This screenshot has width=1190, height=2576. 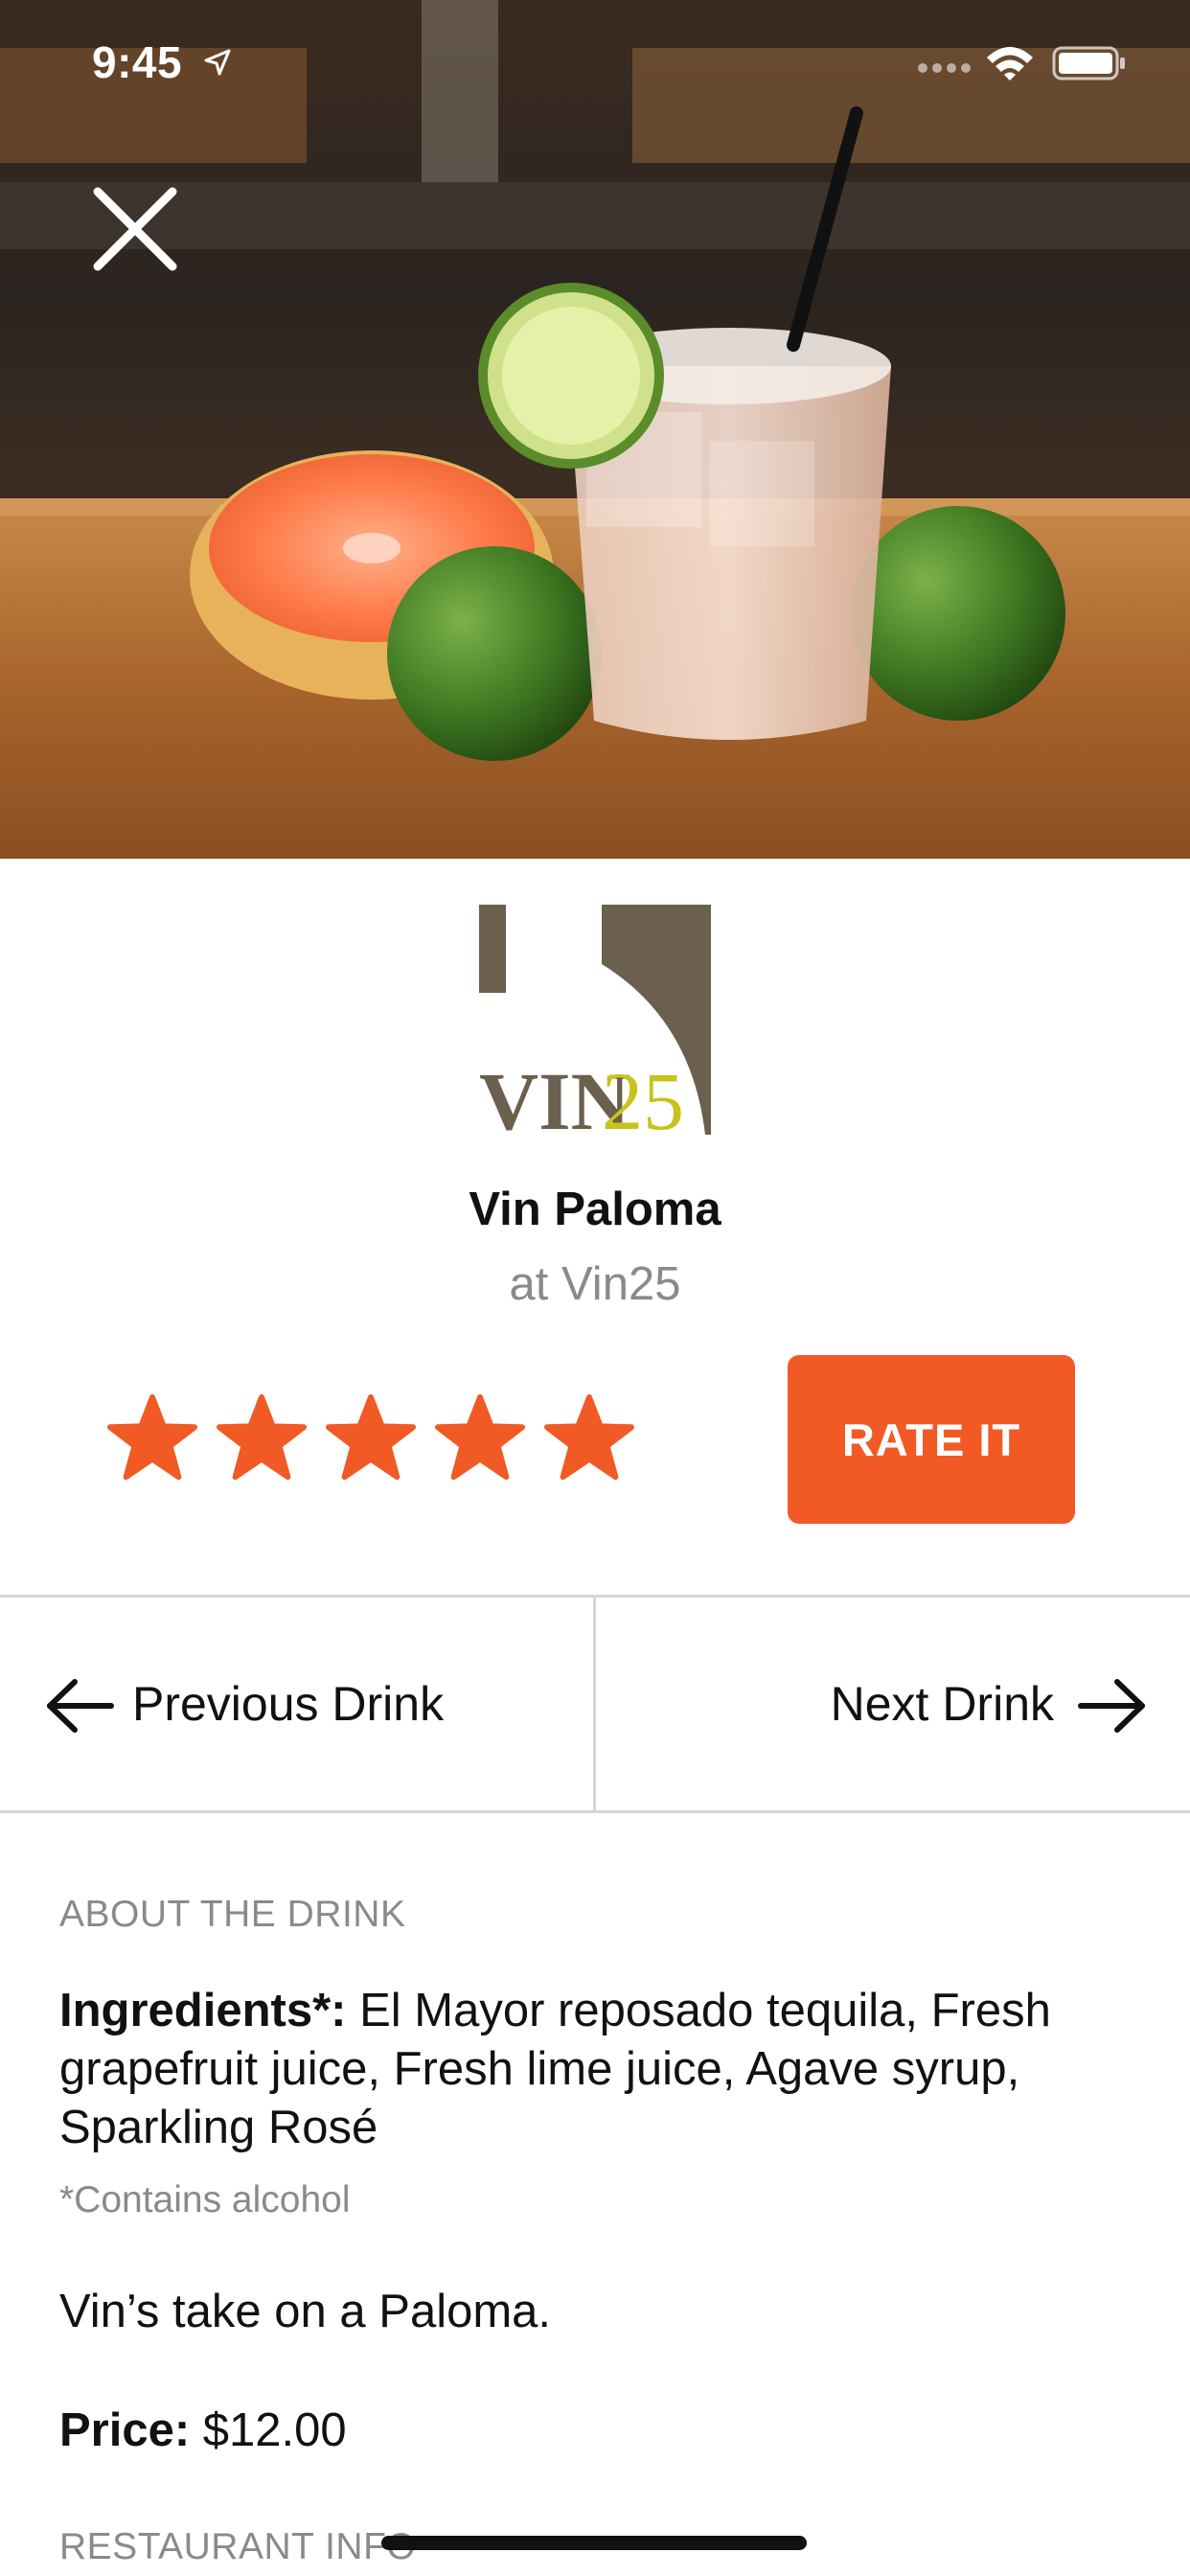 I want to click on home-indicator, so click(x=594, y=2543).